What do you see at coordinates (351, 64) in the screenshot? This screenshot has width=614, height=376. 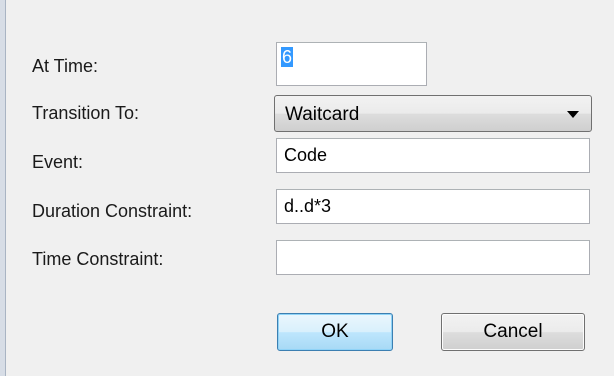 I see `at-time-input: 6` at bounding box center [351, 64].